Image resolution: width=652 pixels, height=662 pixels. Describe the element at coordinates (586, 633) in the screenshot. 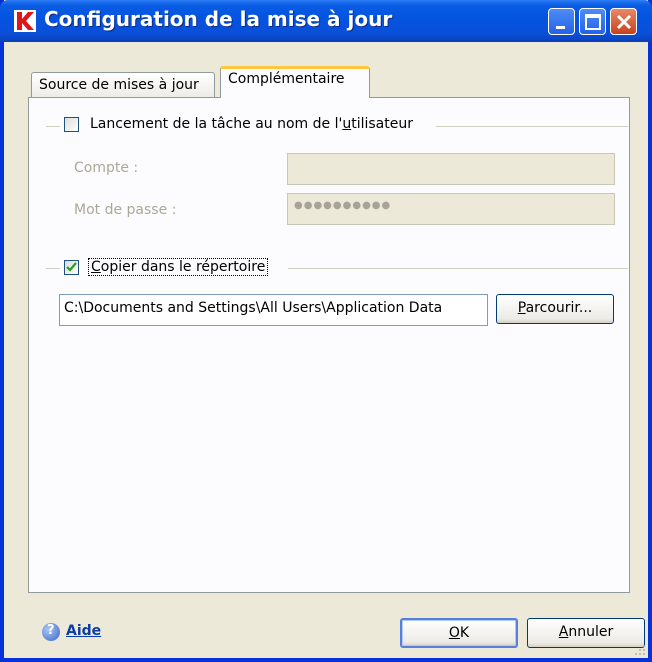

I see `cancel-button: Annuler` at that location.